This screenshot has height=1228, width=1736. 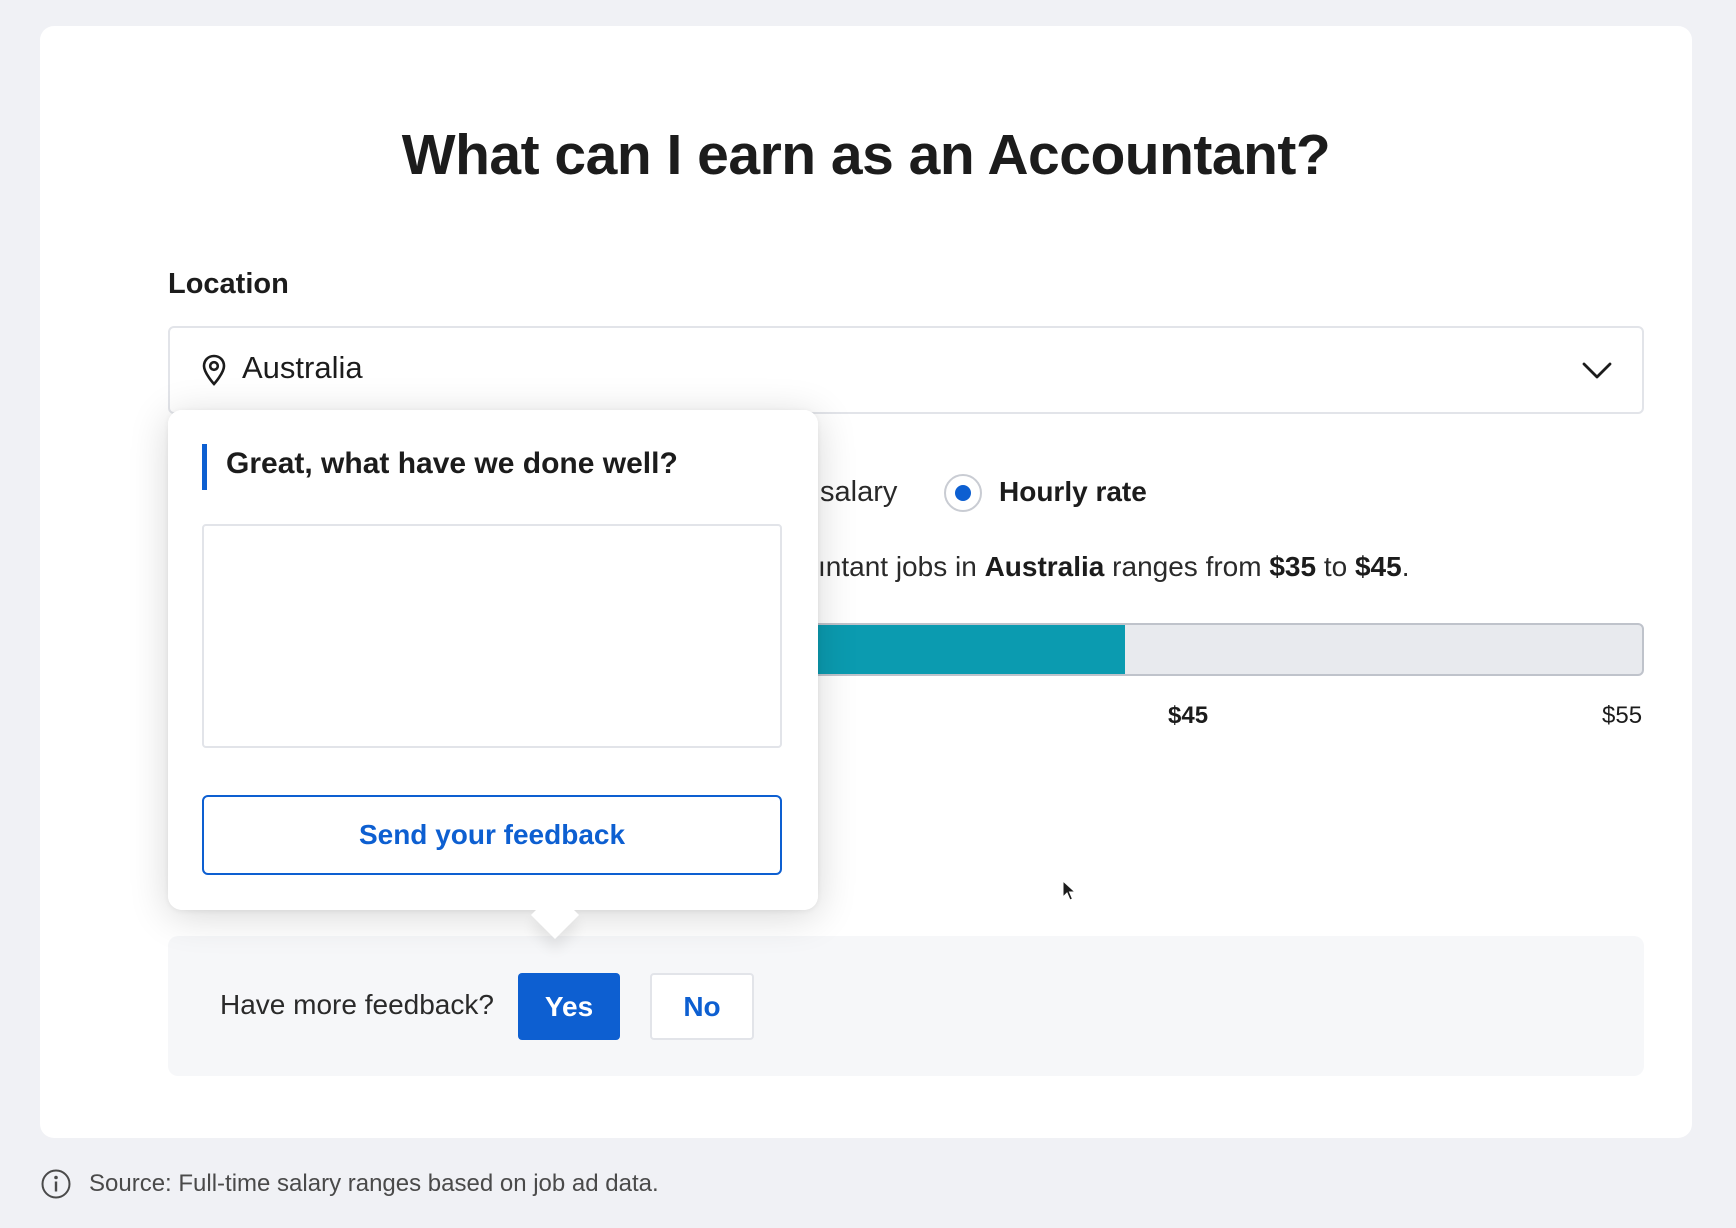 What do you see at coordinates (357, 1004) in the screenshot?
I see `feedback-question: Have more feedback?` at bounding box center [357, 1004].